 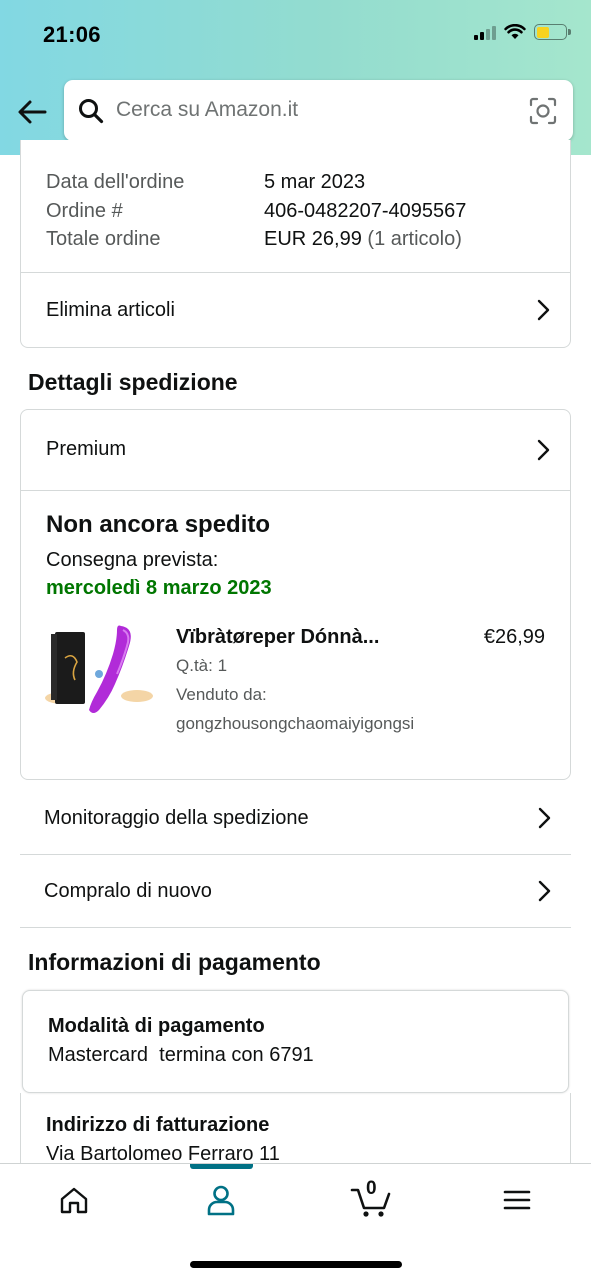 I want to click on payment-method-title: Modalità di pagamento, so click(x=156, y=1026).